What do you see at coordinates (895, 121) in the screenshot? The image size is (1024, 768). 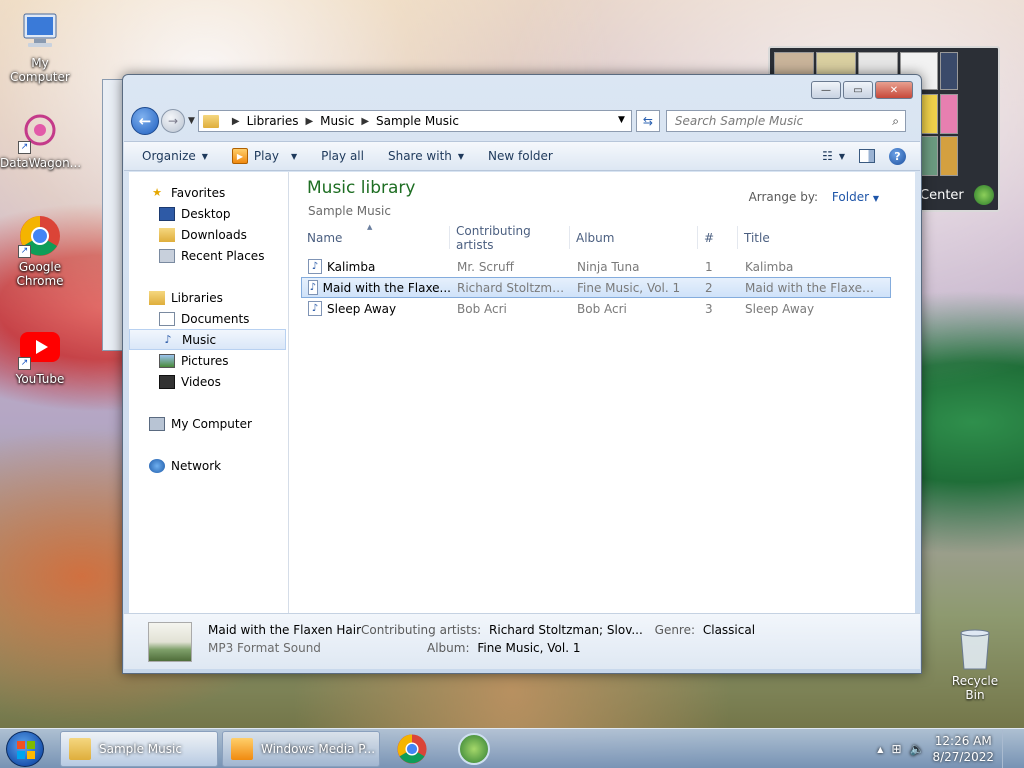 I see `search-icon: ⌕` at bounding box center [895, 121].